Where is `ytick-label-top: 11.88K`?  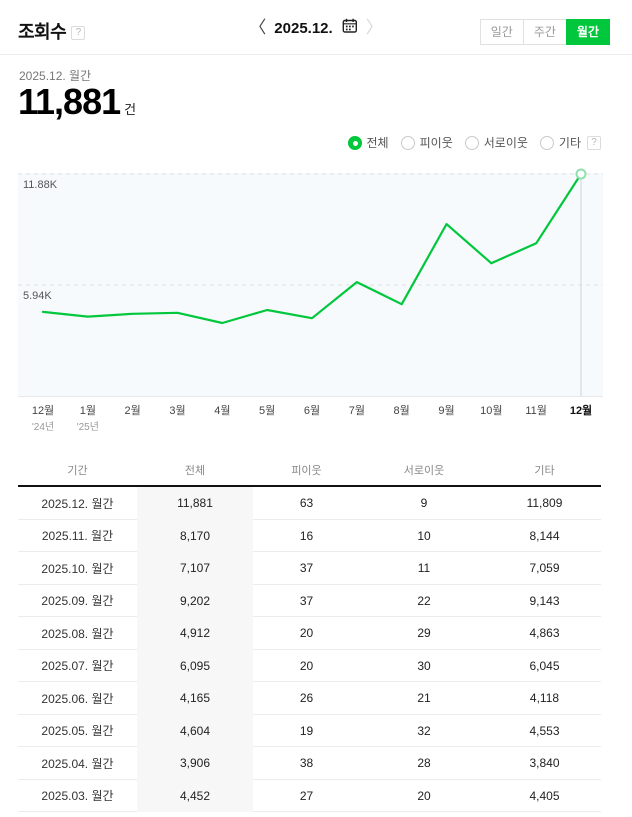
ytick-label-top: 11.88K is located at coordinates (40, 185).